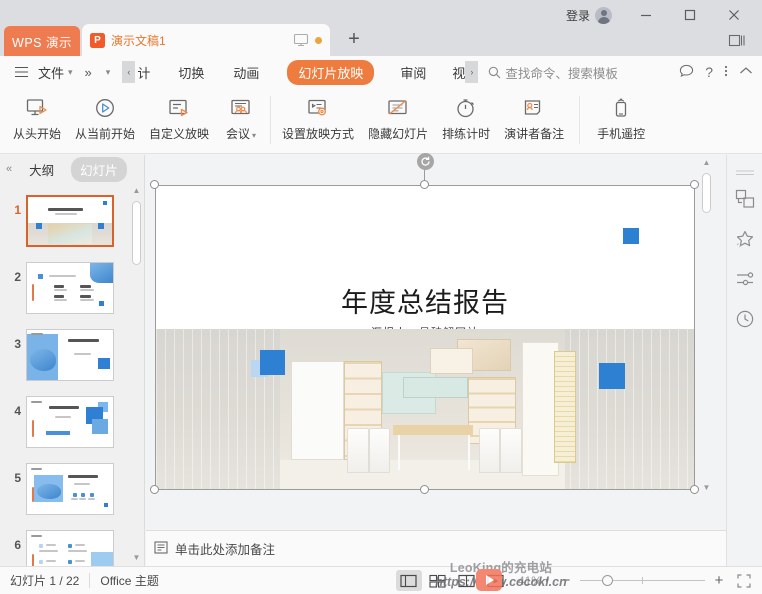 The width and height of the screenshot is (762, 594). Describe the element at coordinates (206, 40) in the screenshot. I see `document-tab: P 演示文稿1` at that location.